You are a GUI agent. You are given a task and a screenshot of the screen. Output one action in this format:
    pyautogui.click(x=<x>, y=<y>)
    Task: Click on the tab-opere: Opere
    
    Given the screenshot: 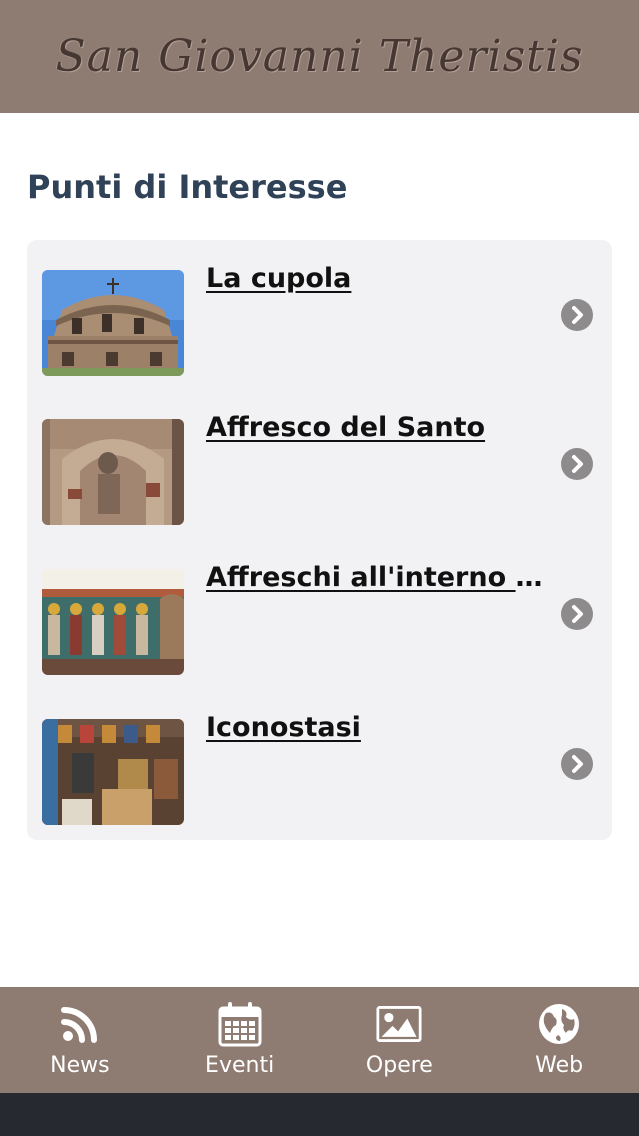 What is the action you would take?
    pyautogui.click(x=400, y=1040)
    